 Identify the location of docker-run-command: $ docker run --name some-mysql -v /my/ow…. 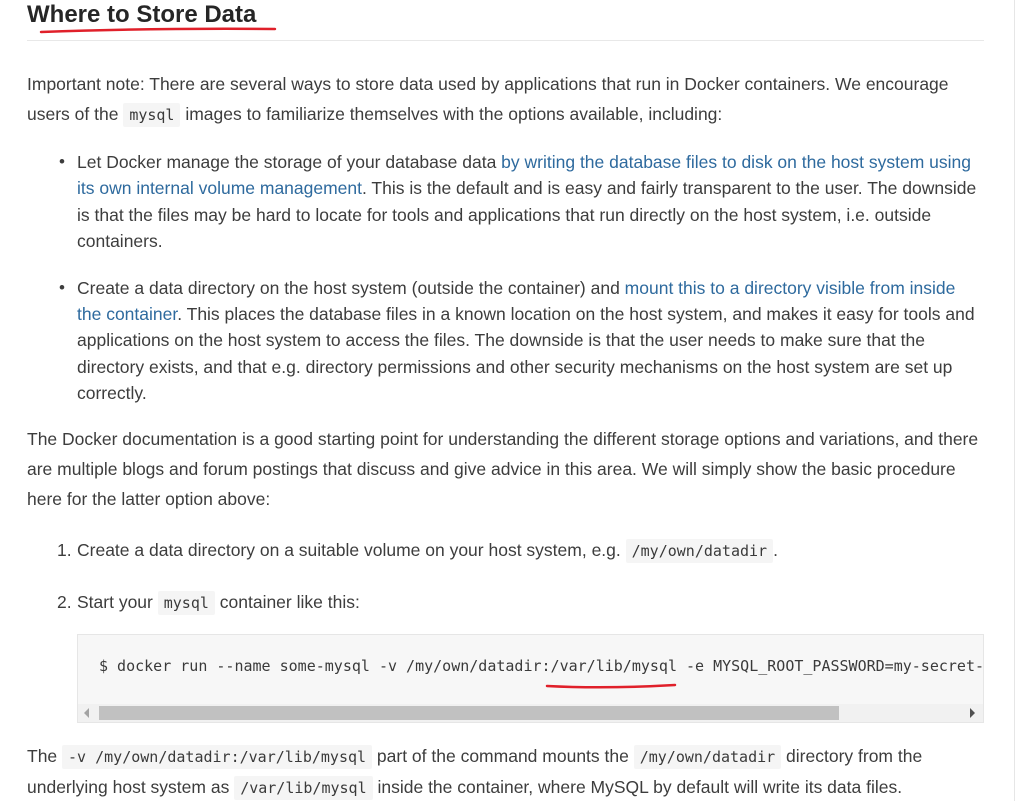
(541, 666).